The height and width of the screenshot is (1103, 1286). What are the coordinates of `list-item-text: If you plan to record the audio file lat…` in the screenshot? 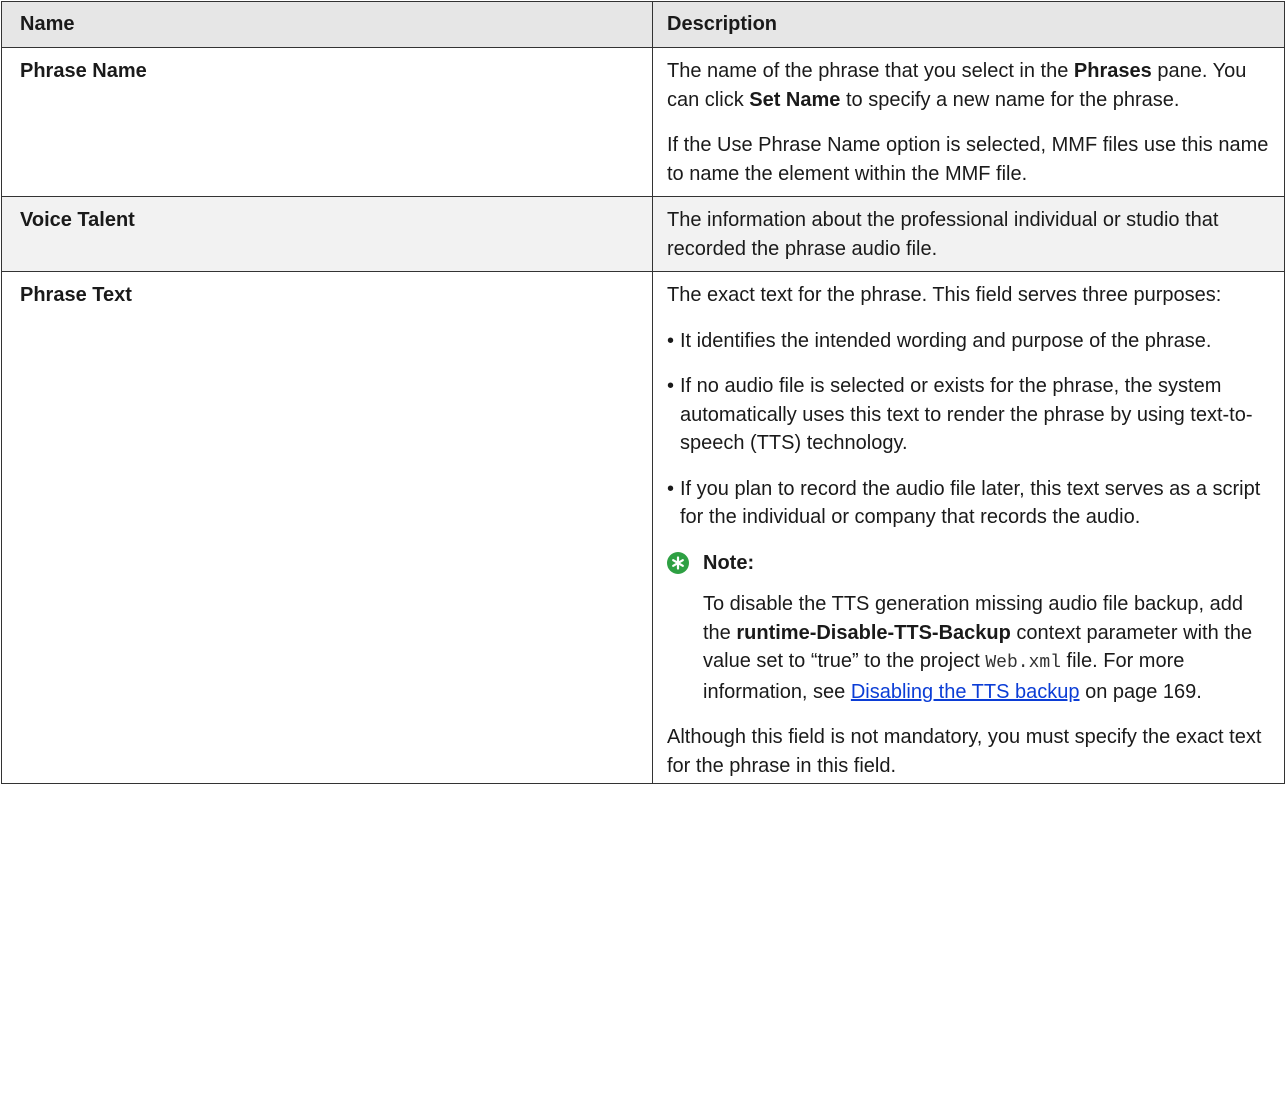 It's located at (970, 503).